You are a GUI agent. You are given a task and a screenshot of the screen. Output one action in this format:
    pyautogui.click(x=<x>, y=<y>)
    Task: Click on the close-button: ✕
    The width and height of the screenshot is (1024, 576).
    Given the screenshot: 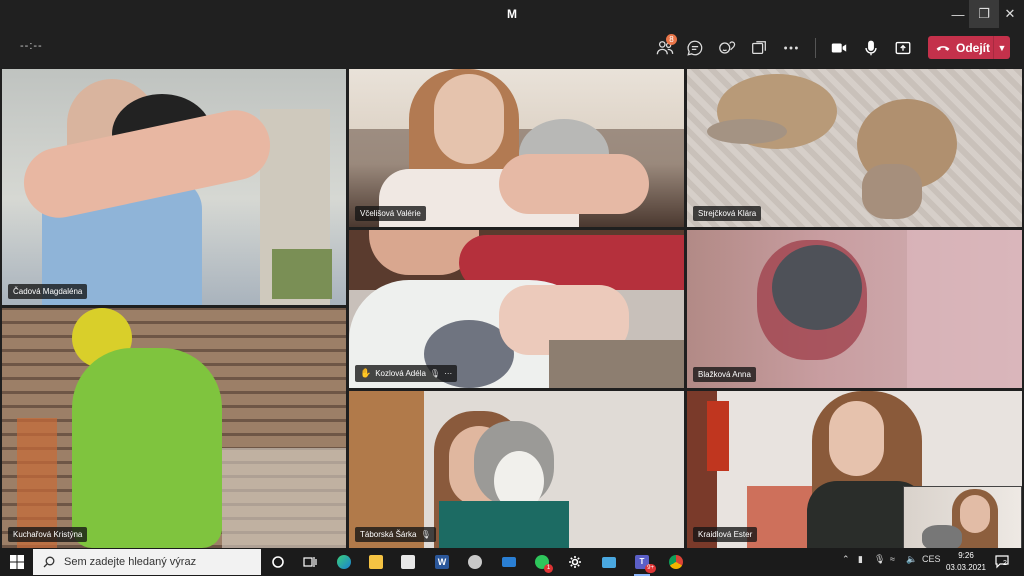 What is the action you would take?
    pyautogui.click(x=1009, y=14)
    